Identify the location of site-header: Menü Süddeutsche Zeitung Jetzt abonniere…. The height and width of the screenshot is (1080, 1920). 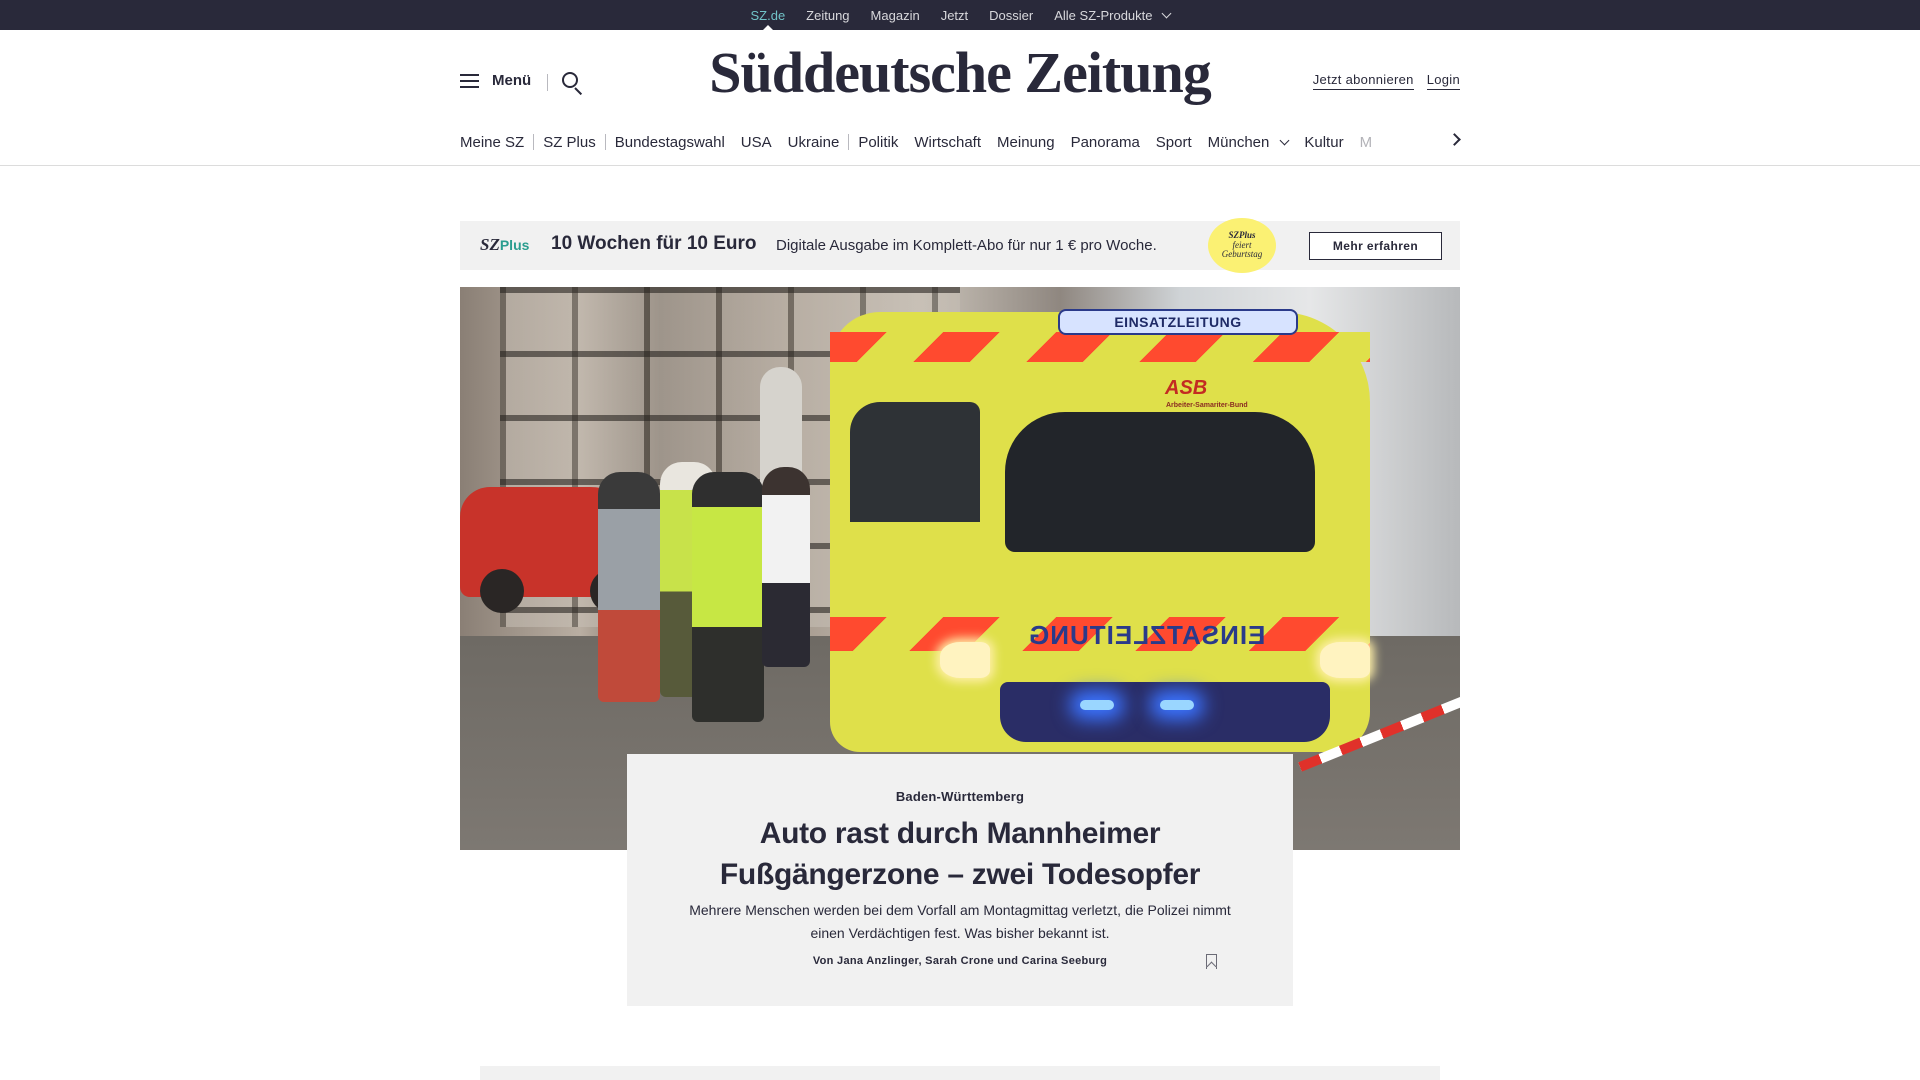
(960, 98).